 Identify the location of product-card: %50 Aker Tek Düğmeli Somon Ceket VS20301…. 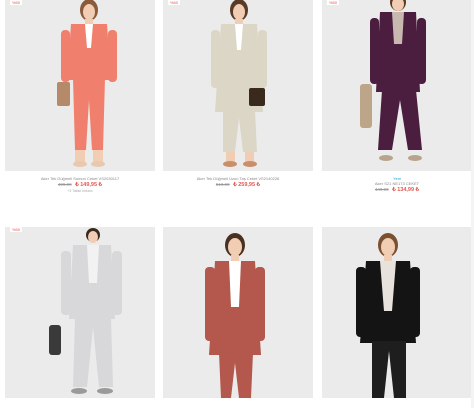
(80, 96).